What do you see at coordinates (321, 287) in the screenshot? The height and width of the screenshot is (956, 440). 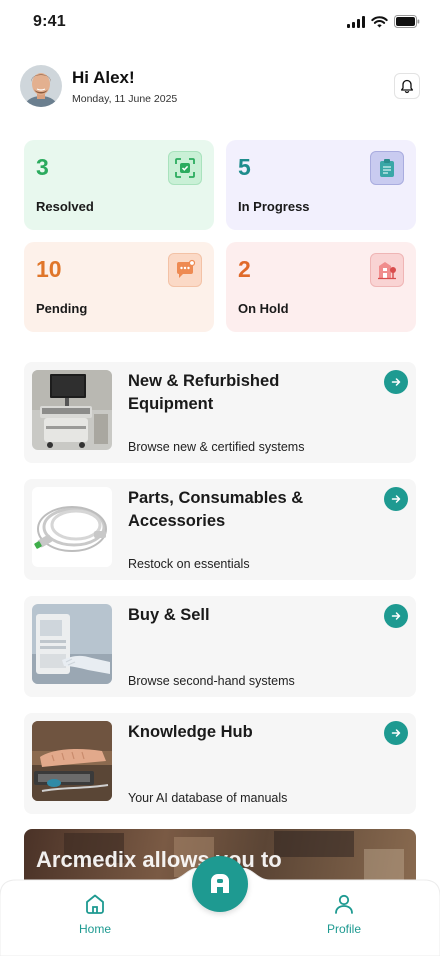 I see `stat-card-on-hold: 2 On Hold` at bounding box center [321, 287].